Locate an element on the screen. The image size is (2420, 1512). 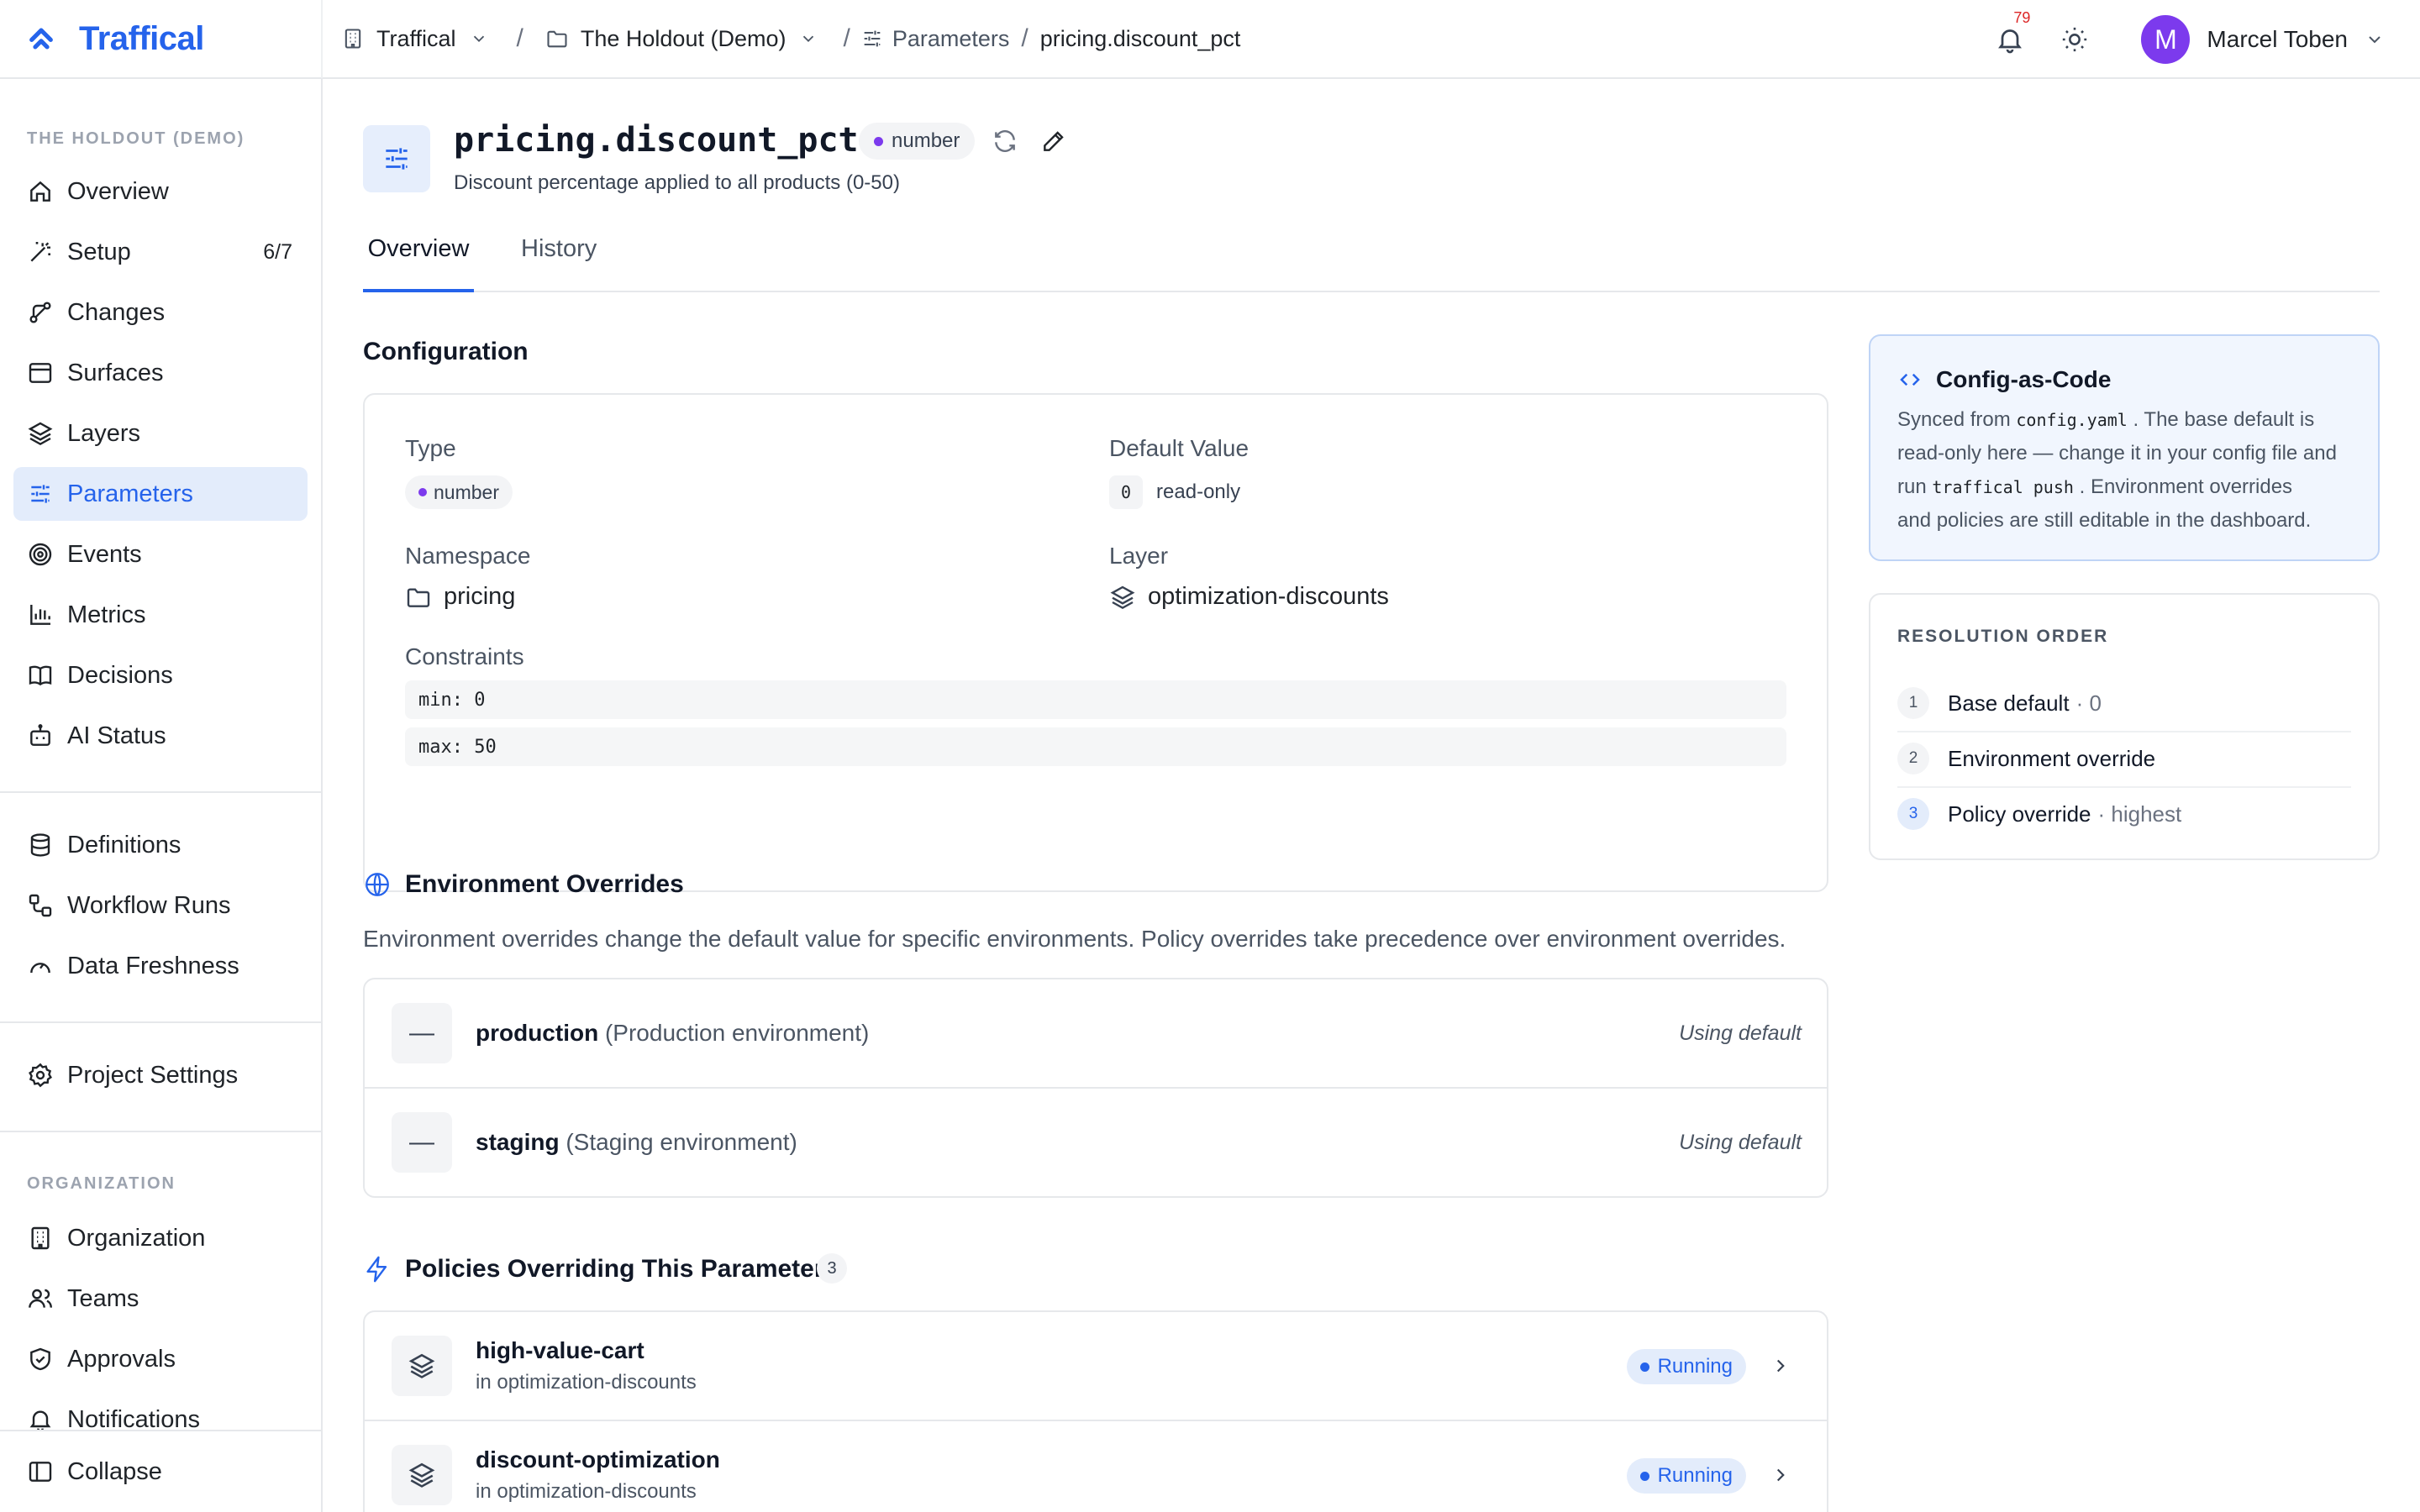
sidebar-item-definitions: Definitions is located at coordinates (161, 845).